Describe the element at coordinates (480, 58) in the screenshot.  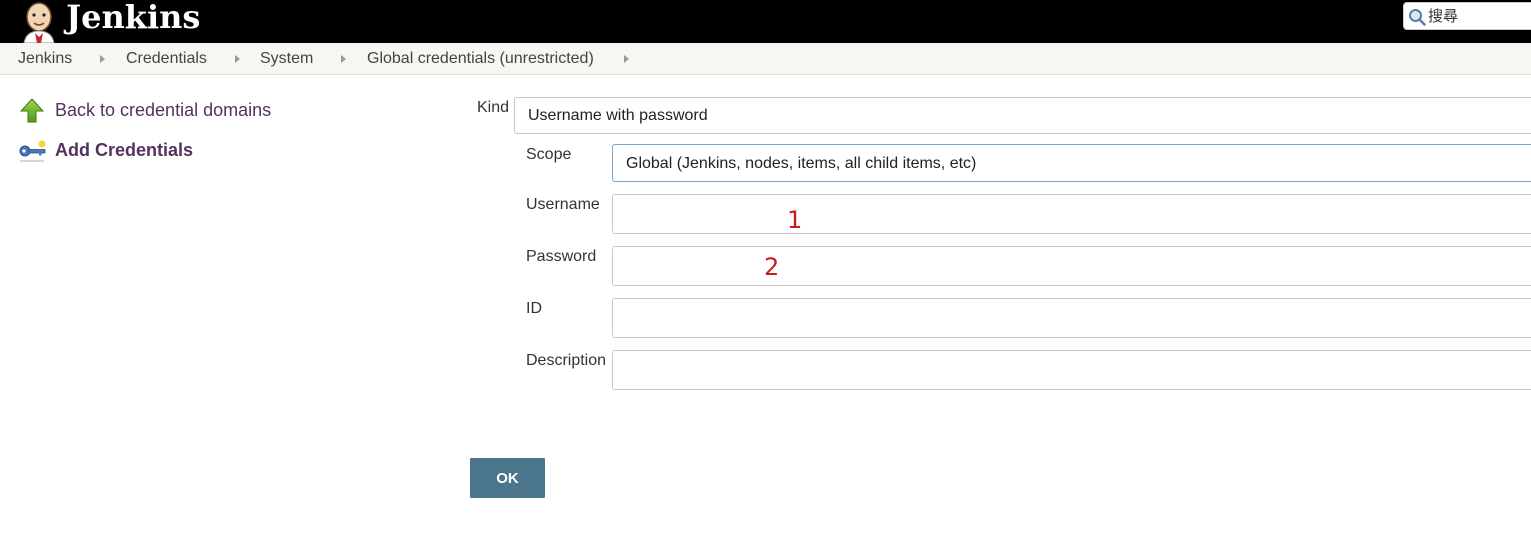
I see `breadcrumb-global-credentials: Global credentials (unrestricted)` at that location.